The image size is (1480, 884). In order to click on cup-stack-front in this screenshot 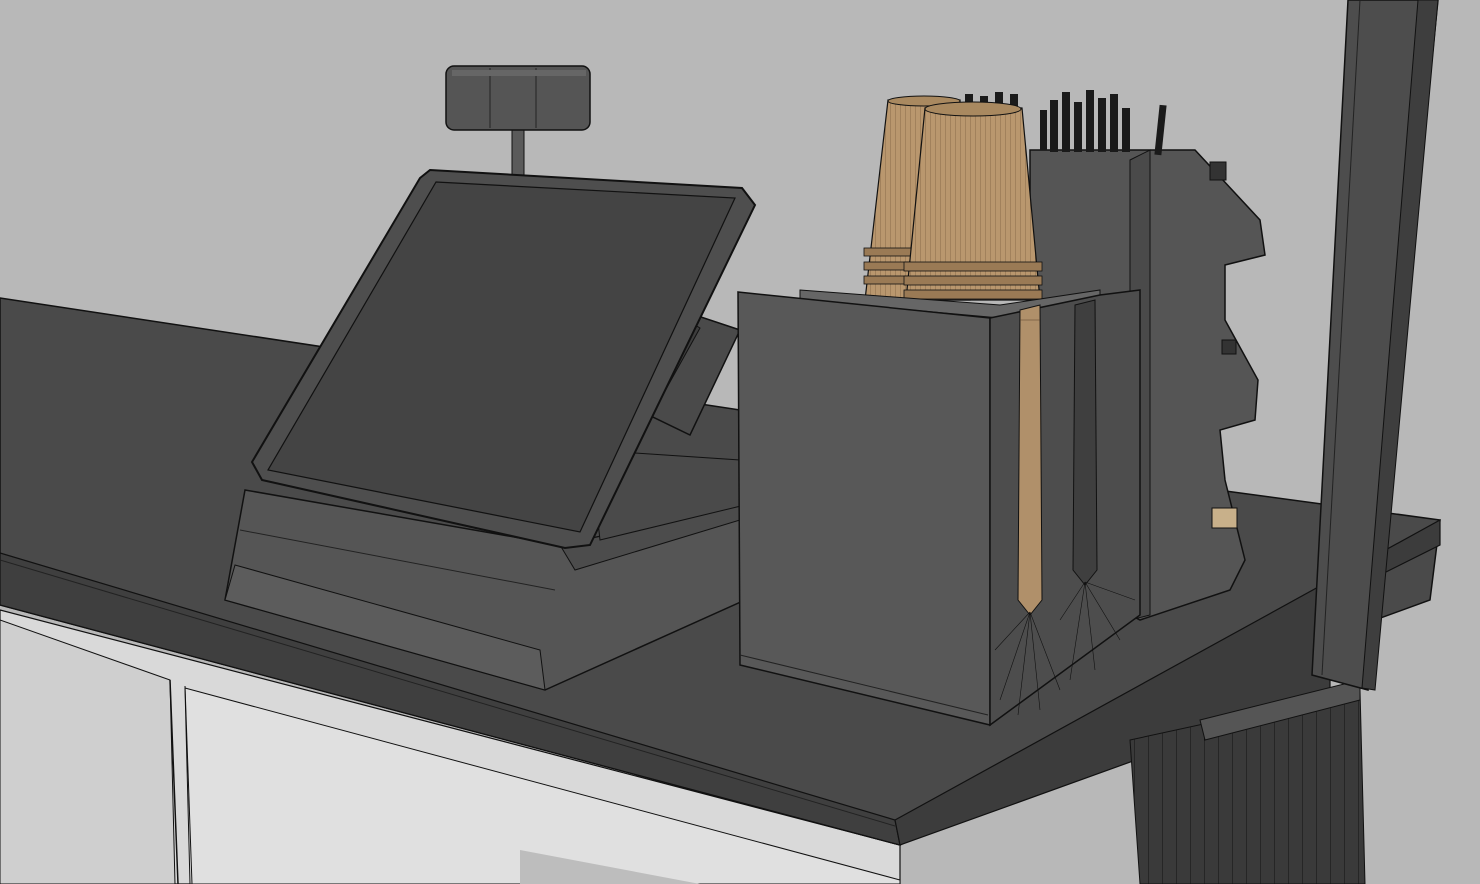, I will do `click(973, 201)`.